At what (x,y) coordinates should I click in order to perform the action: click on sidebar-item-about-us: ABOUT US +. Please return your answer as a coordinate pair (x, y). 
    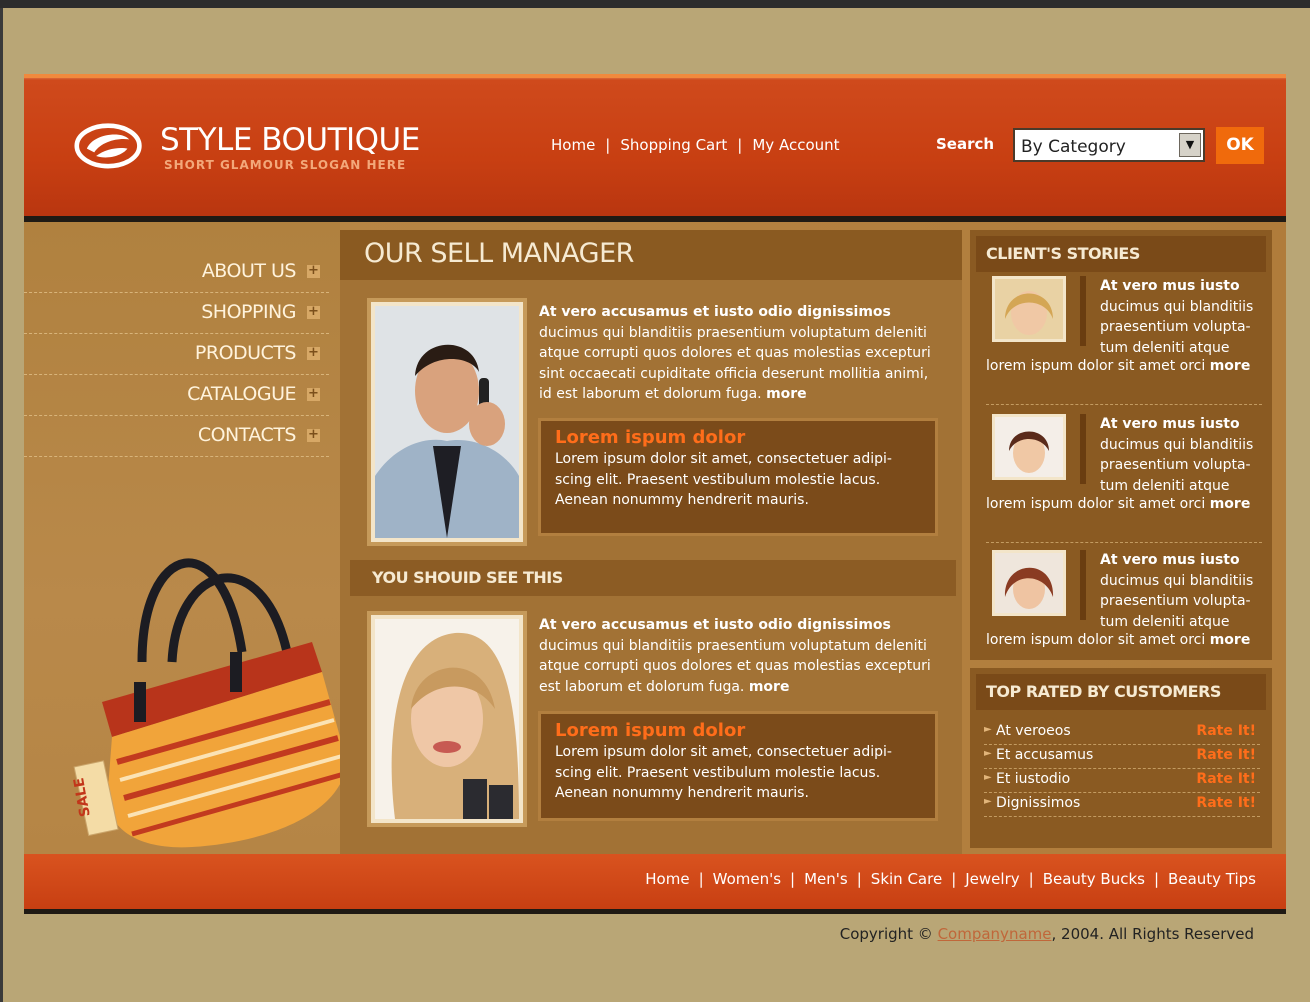
    Looking at the image, I should click on (176, 272).